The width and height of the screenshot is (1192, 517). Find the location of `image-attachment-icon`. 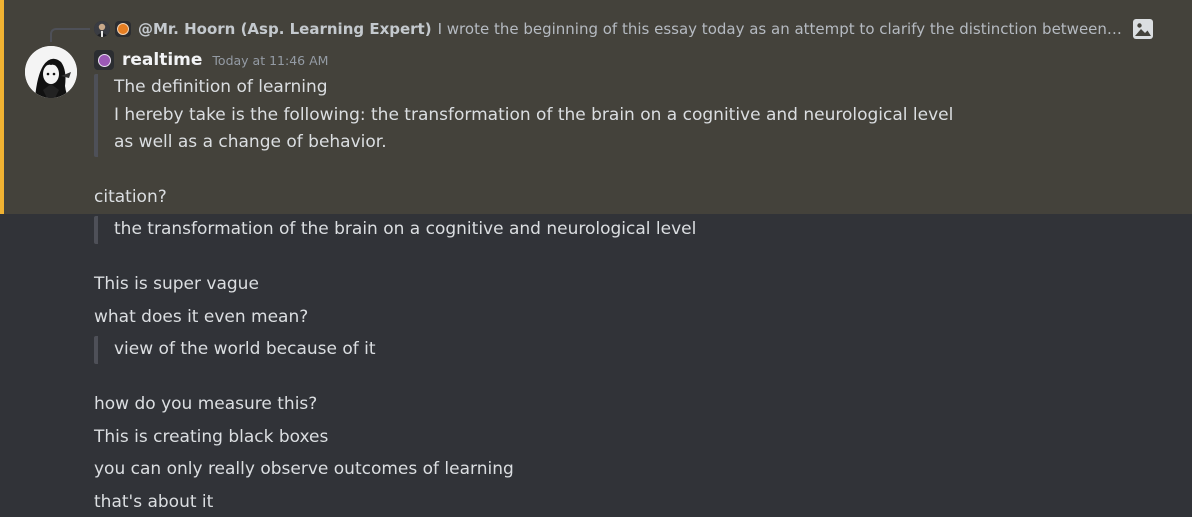

image-attachment-icon is located at coordinates (1143, 29).